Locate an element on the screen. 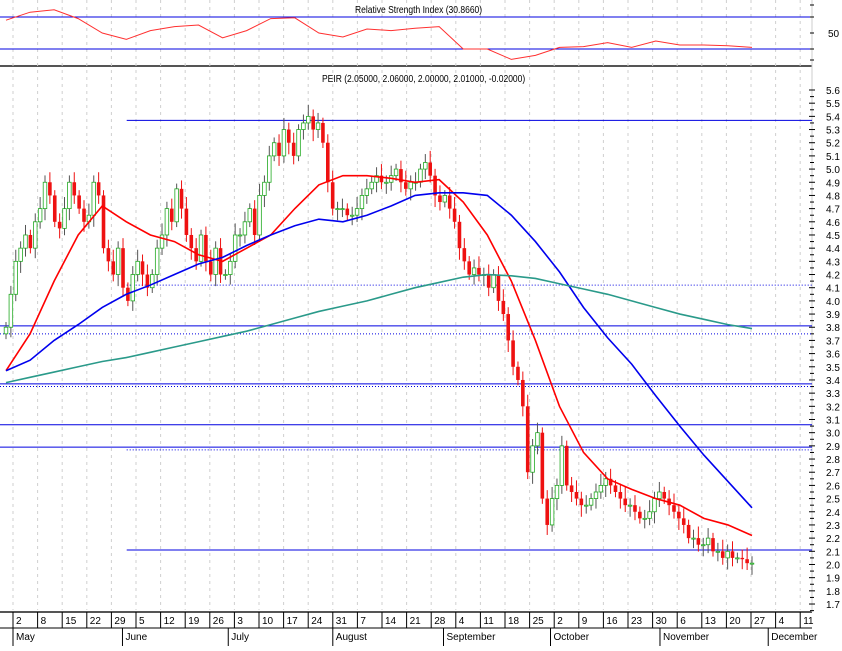  x-tick-label: 14 is located at coordinates (391, 621).